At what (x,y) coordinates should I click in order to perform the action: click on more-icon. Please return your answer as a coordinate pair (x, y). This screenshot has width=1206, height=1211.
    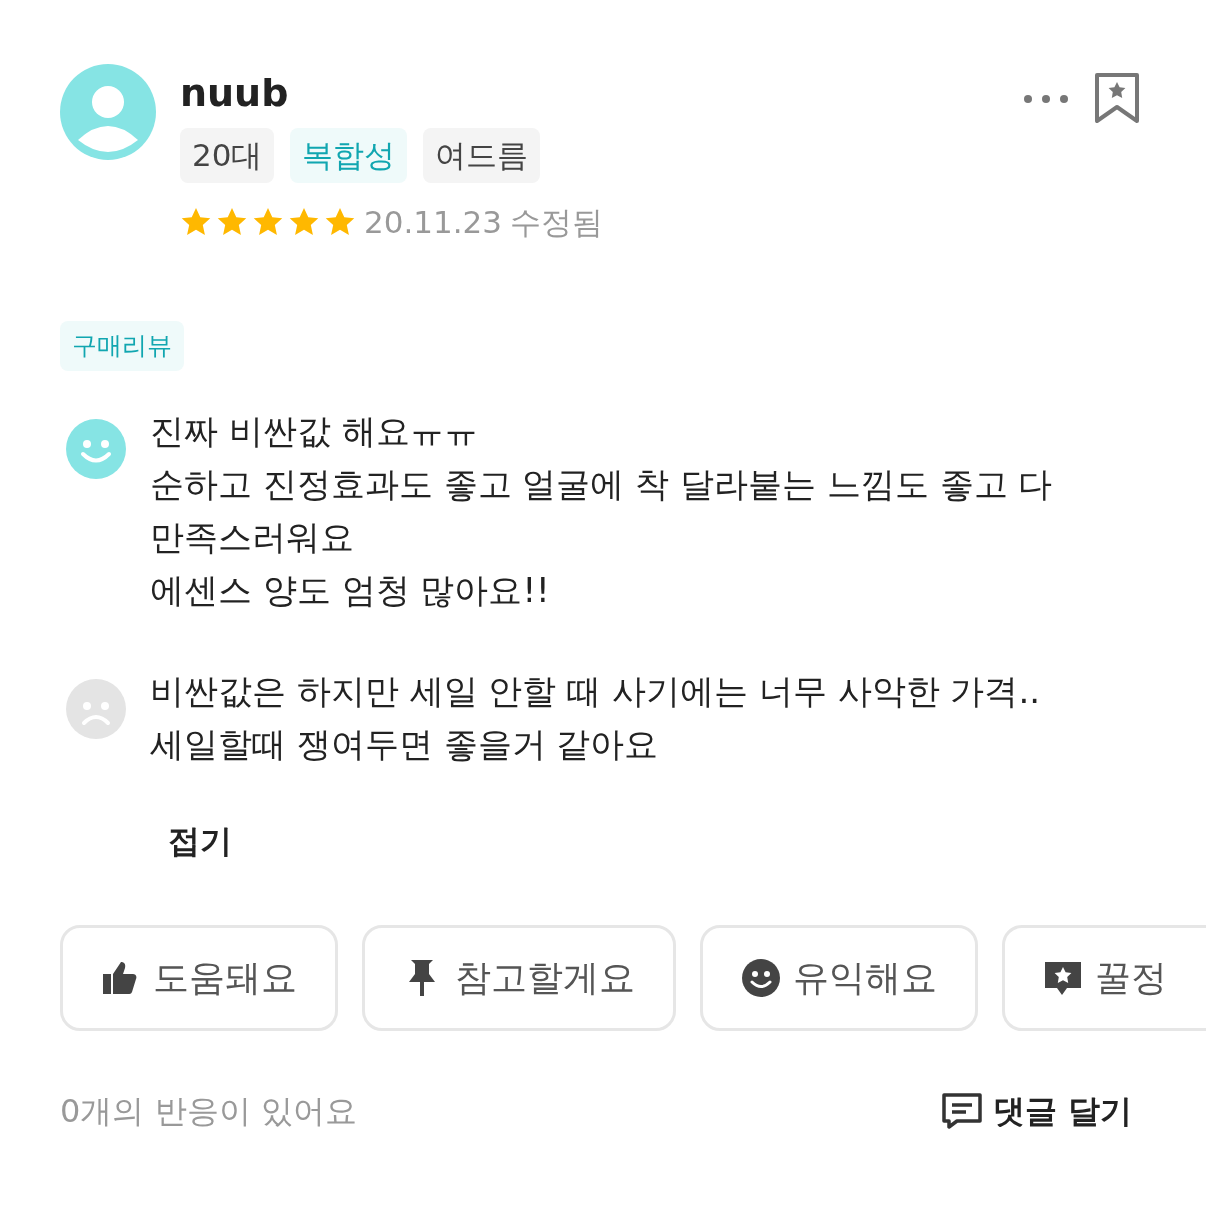
    Looking at the image, I should click on (1046, 98).